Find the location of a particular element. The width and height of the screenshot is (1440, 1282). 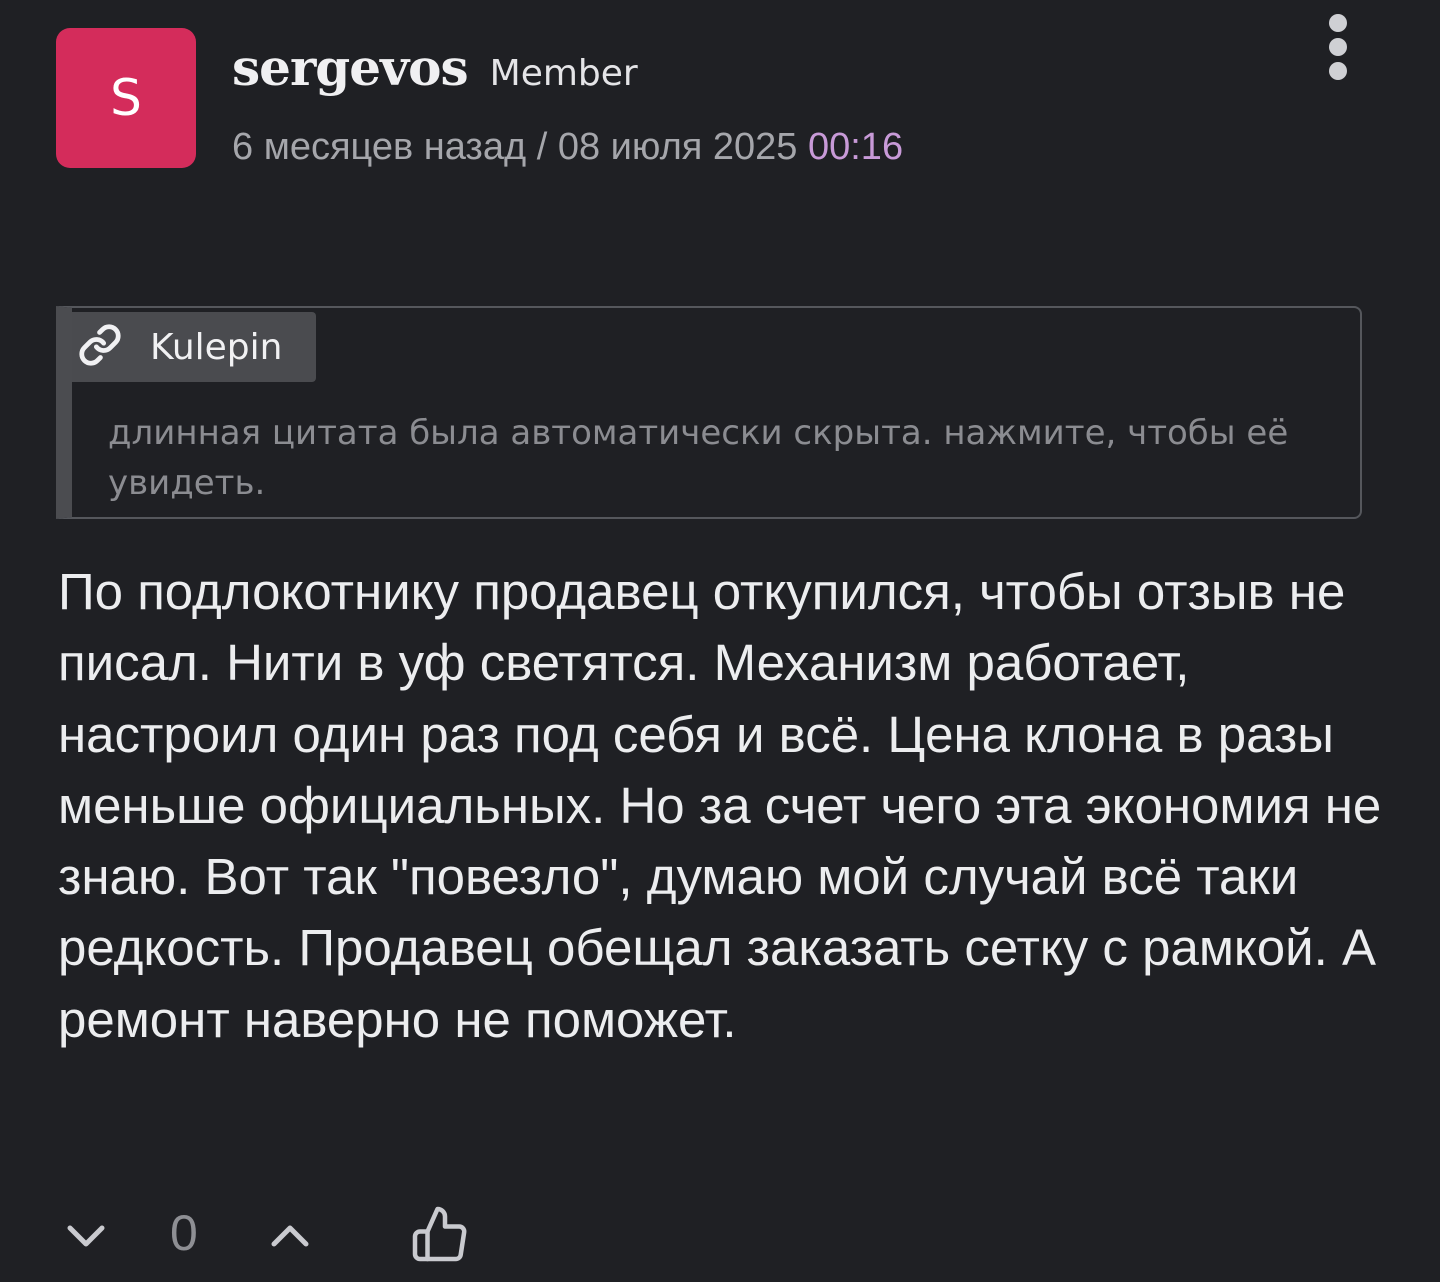

chevron-down-icon is located at coordinates (86, 1236).